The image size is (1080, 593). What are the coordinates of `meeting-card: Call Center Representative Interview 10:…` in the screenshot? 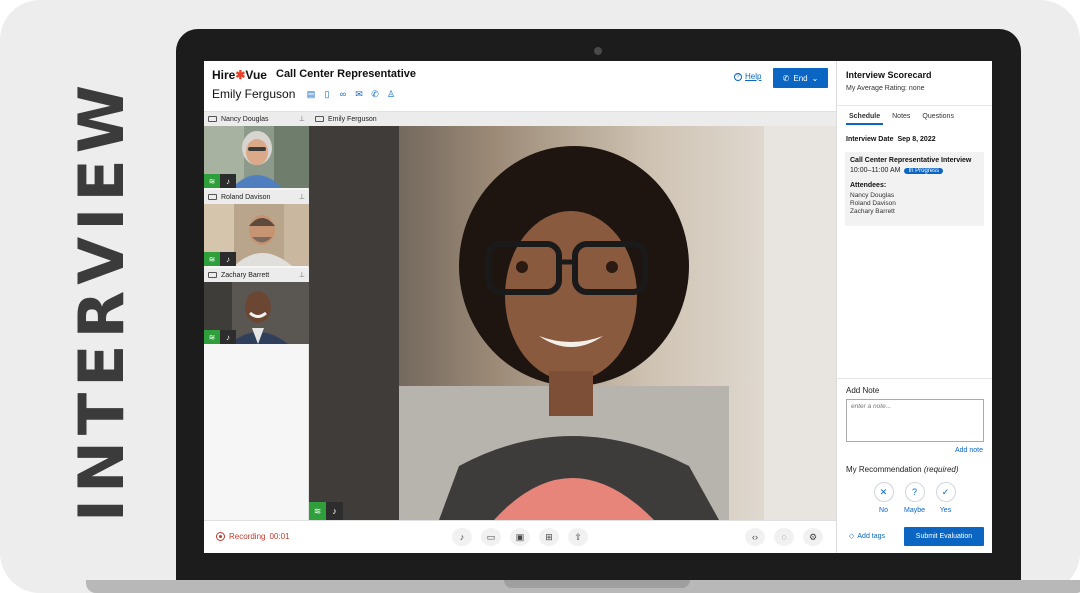 It's located at (914, 189).